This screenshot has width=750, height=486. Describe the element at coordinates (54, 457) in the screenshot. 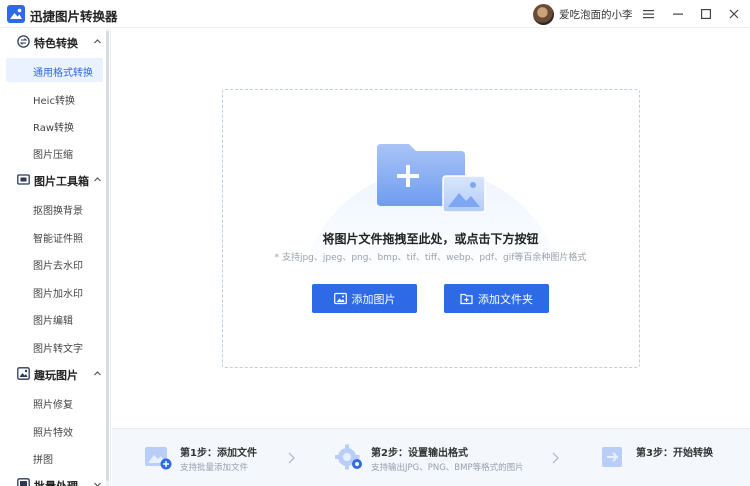

I see `sidebar-item-collage: 拼图` at that location.